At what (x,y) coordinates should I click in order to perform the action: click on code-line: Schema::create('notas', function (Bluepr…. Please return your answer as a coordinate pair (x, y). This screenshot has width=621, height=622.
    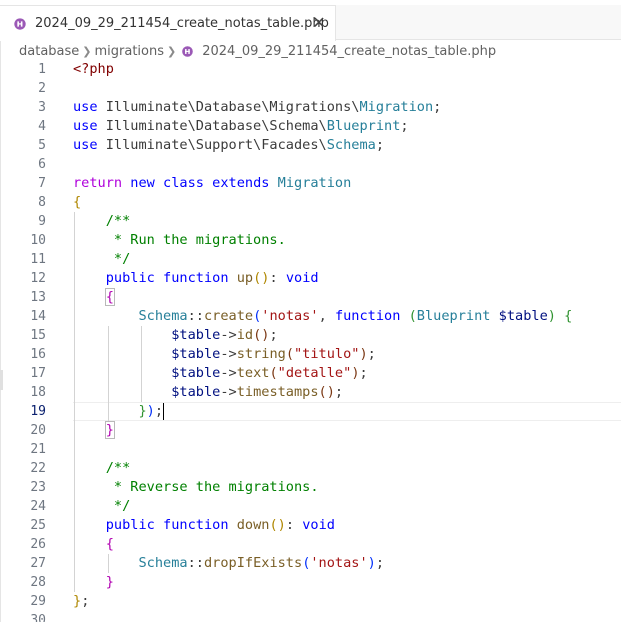
    Looking at the image, I should click on (347, 316).